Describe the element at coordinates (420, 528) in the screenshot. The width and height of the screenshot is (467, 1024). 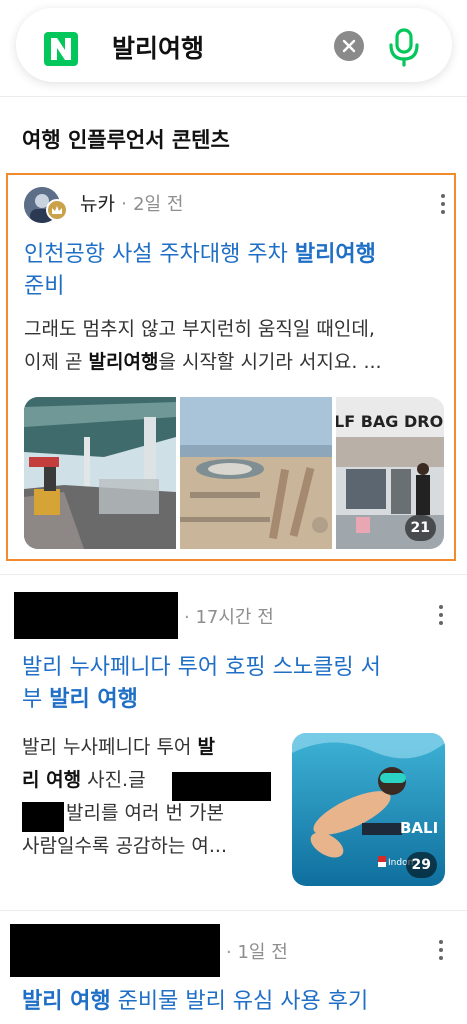
I see `image-count-badge: 21` at that location.